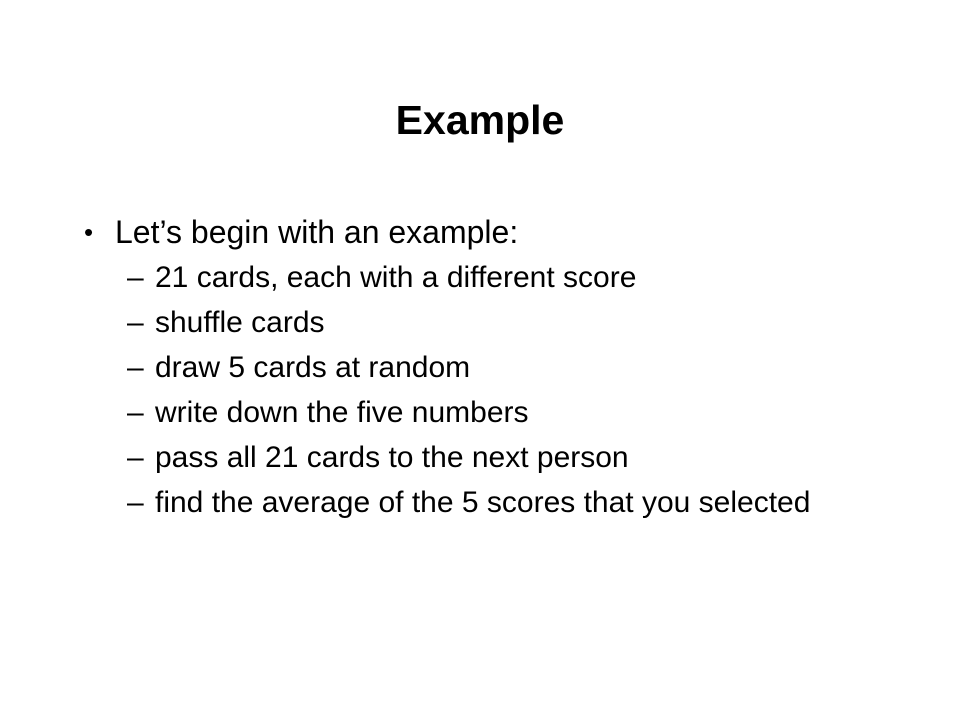 The width and height of the screenshot is (960, 720). What do you see at coordinates (240, 322) in the screenshot?
I see `list-item-label: shuffle cards` at bounding box center [240, 322].